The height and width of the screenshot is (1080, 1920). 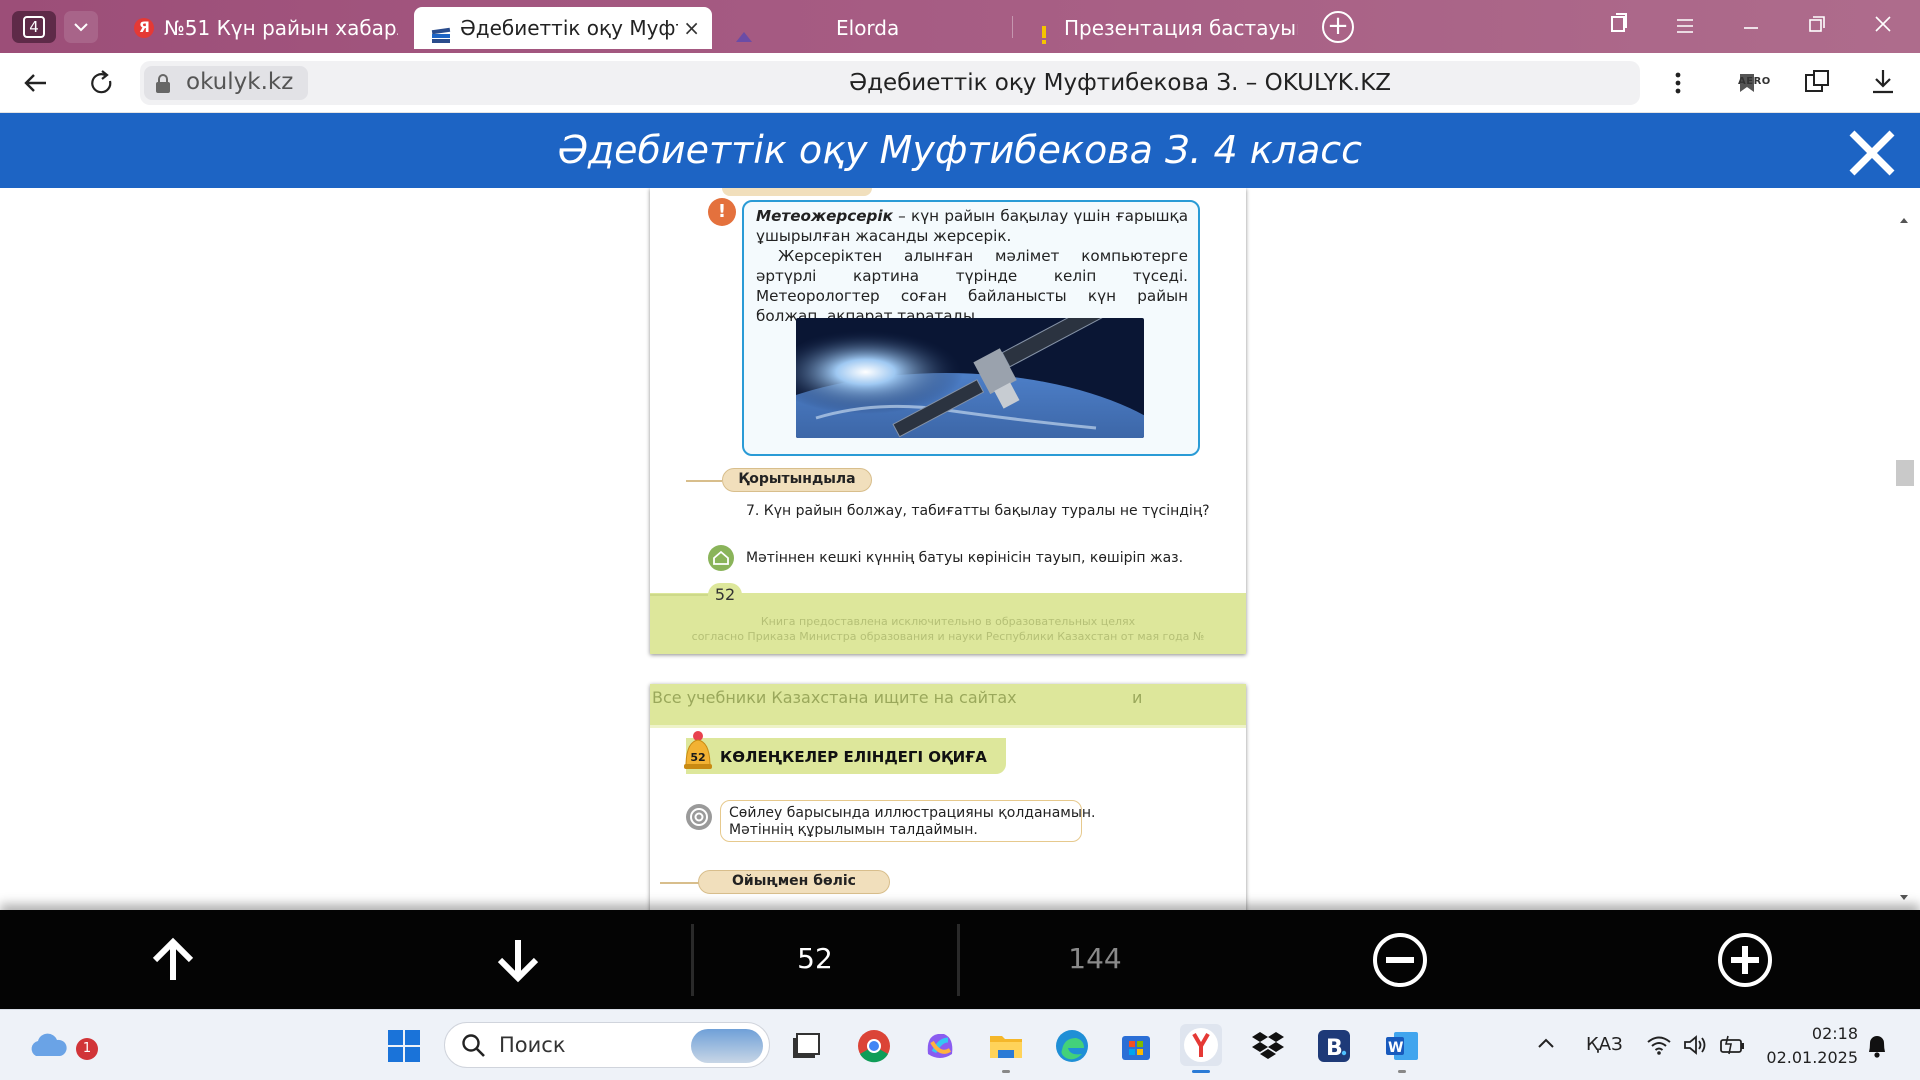 What do you see at coordinates (1095, 958) in the screenshot?
I see `total-pages: 144` at bounding box center [1095, 958].